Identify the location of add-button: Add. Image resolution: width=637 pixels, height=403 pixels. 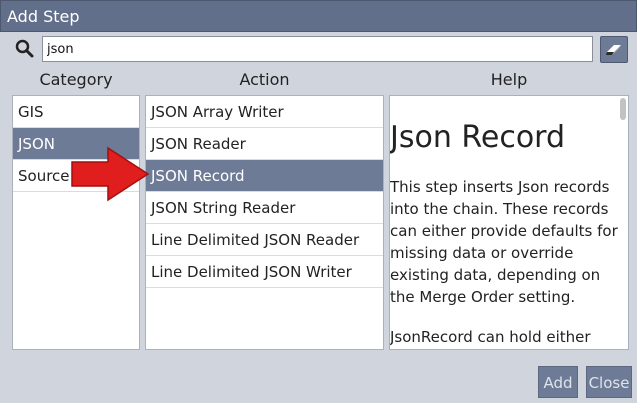
(558, 382).